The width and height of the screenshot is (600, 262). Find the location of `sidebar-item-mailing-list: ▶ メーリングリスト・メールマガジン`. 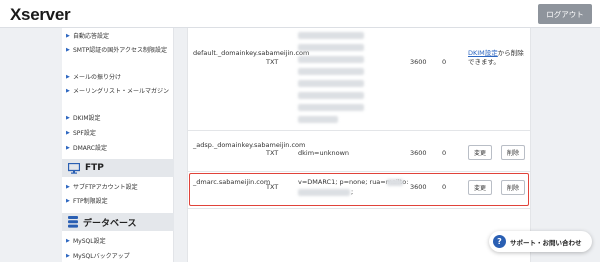

sidebar-item-mailing-list: ▶ メーリングリスト・メールマガジン is located at coordinates (119, 91).